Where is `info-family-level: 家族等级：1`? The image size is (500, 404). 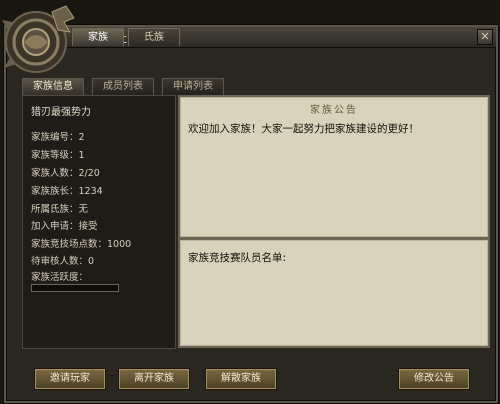 info-family-level: 家族等级：1 is located at coordinates (58, 155).